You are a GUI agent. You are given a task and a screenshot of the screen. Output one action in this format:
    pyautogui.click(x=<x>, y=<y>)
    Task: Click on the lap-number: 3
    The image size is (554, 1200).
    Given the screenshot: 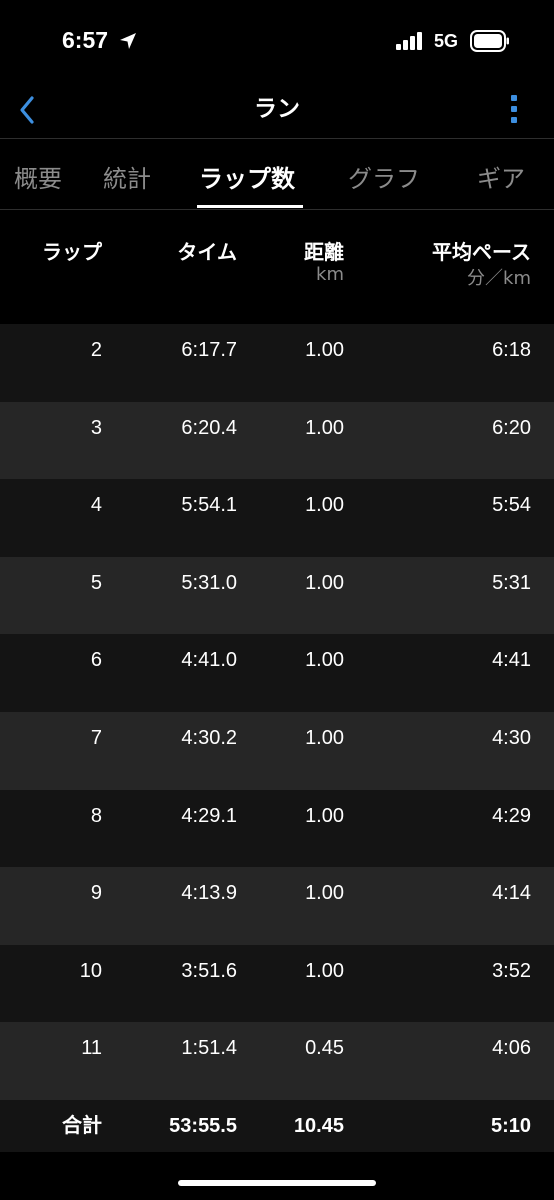 What is the action you would take?
    pyautogui.click(x=96, y=427)
    